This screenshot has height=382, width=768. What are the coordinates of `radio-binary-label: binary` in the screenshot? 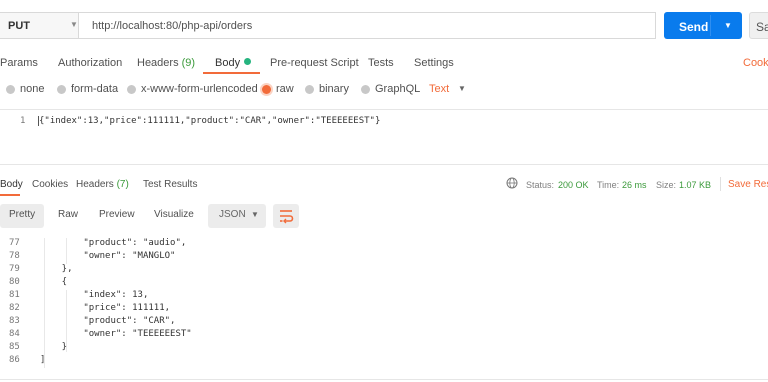 It's located at (334, 89).